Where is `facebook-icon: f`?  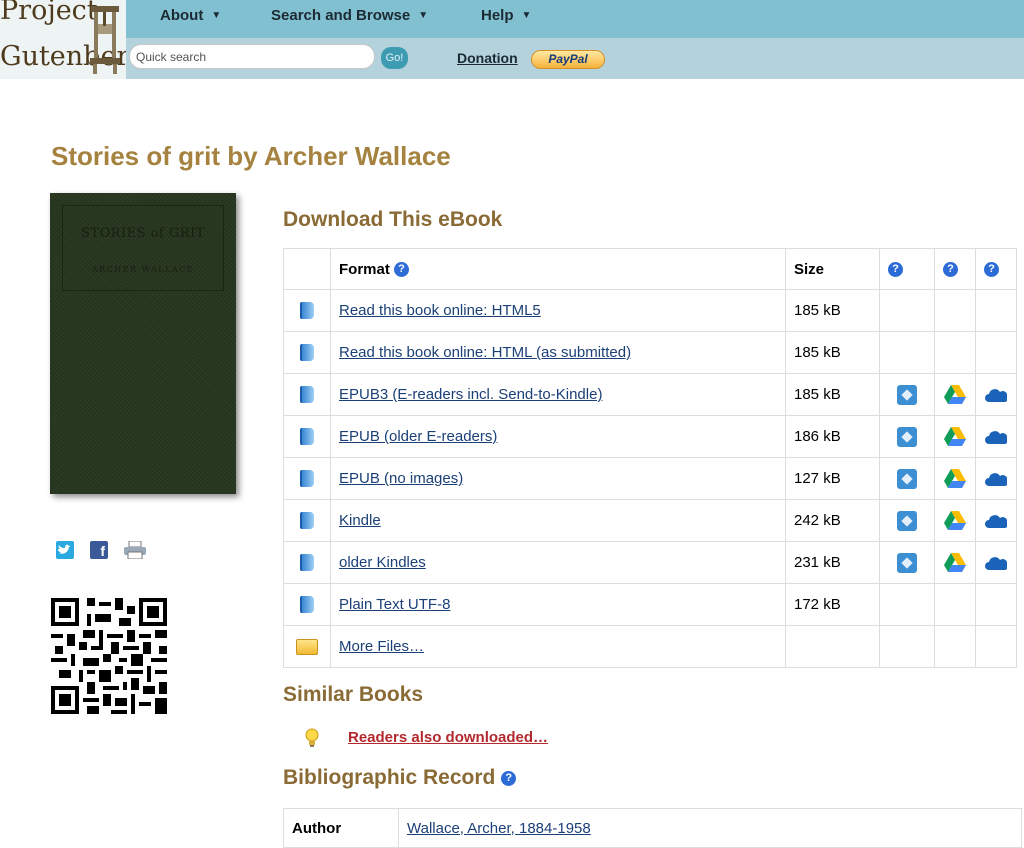 facebook-icon: f is located at coordinates (99, 550).